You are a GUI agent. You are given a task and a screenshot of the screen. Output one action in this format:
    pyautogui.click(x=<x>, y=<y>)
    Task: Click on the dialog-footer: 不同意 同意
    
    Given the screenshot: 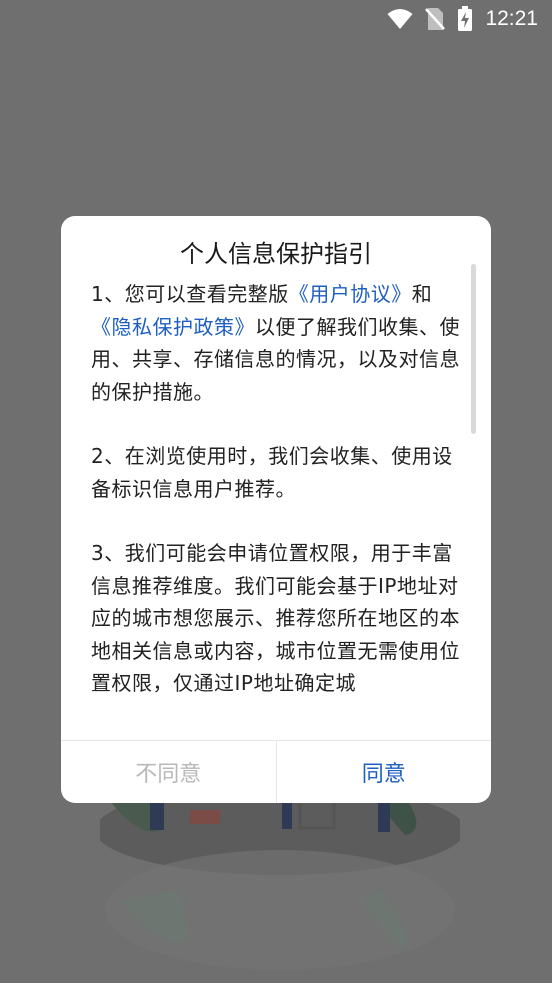 What is the action you would take?
    pyautogui.click(x=276, y=771)
    